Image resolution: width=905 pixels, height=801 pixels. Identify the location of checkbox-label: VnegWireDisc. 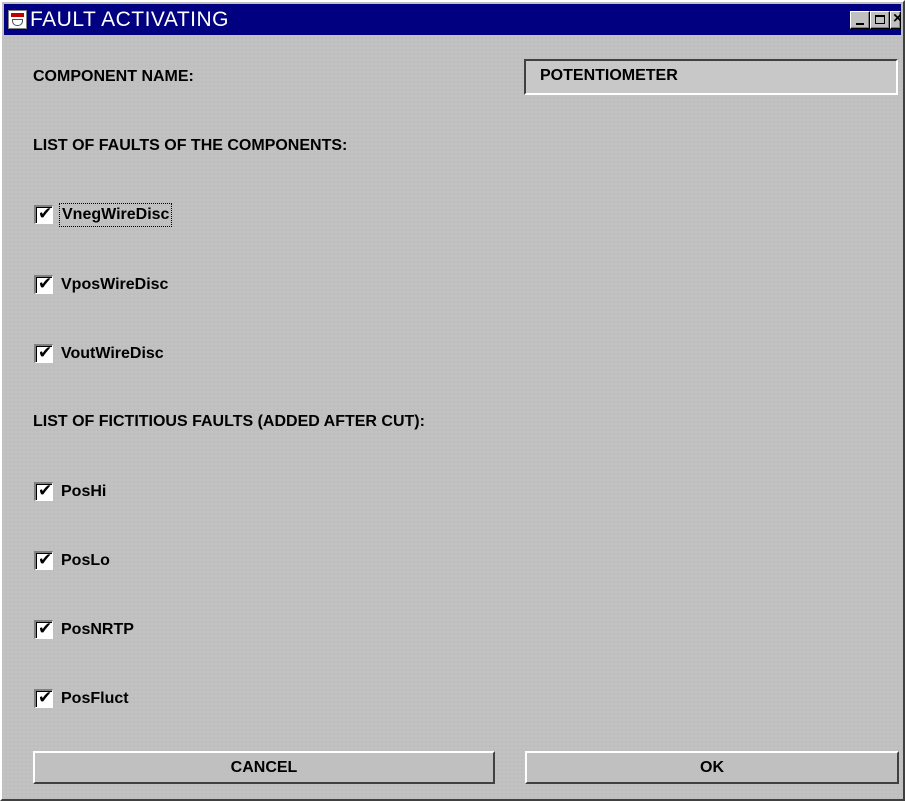
(116, 215).